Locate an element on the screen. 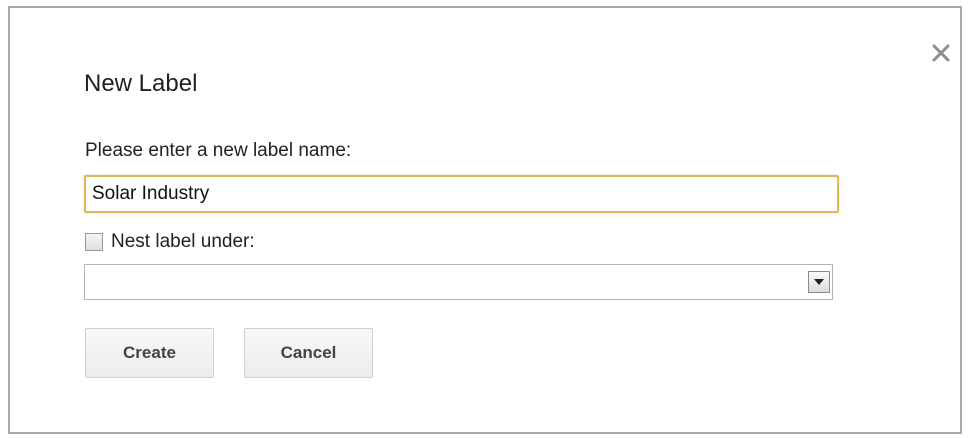  close-icon is located at coordinates (941, 53).